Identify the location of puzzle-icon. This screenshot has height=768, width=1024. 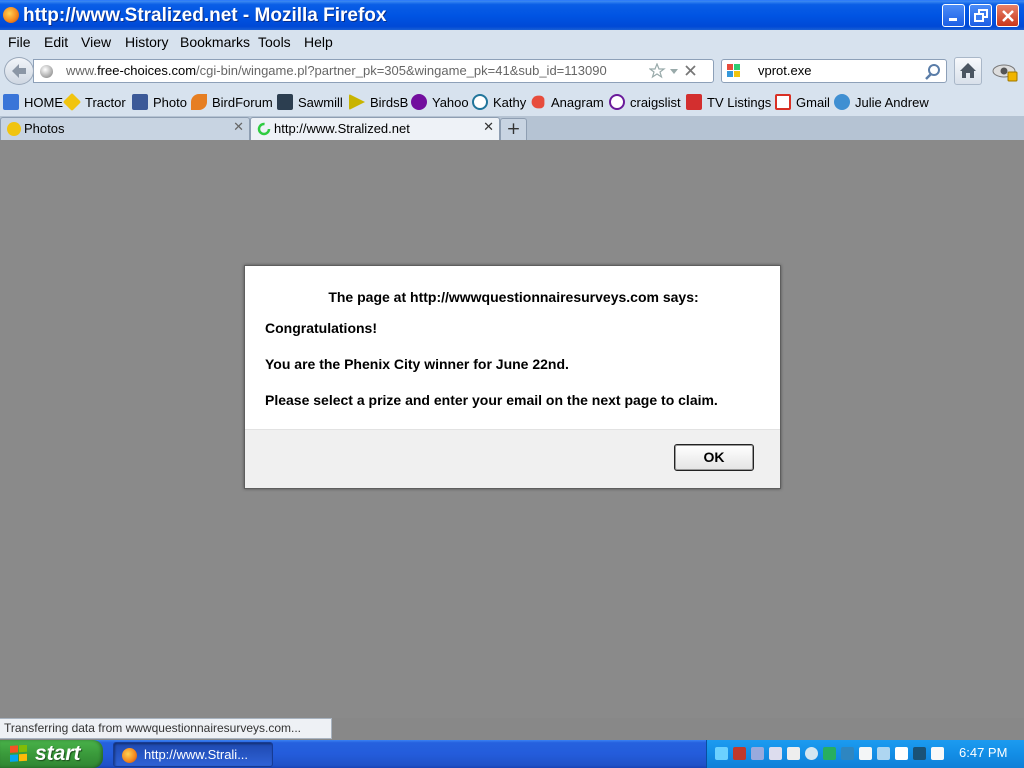
(842, 102).